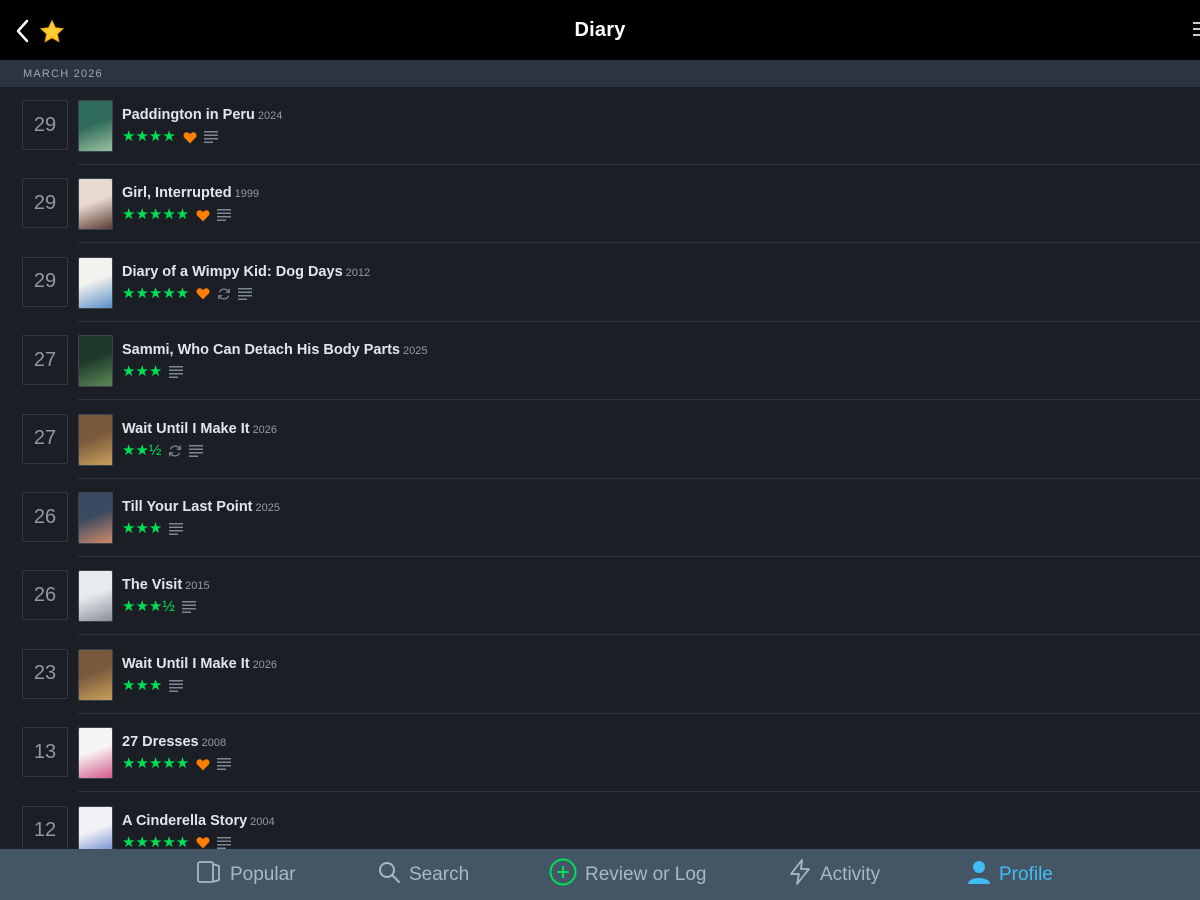 This screenshot has width=1200, height=900. Describe the element at coordinates (263, 874) in the screenshot. I see `tab-label-popular: Popular` at that location.